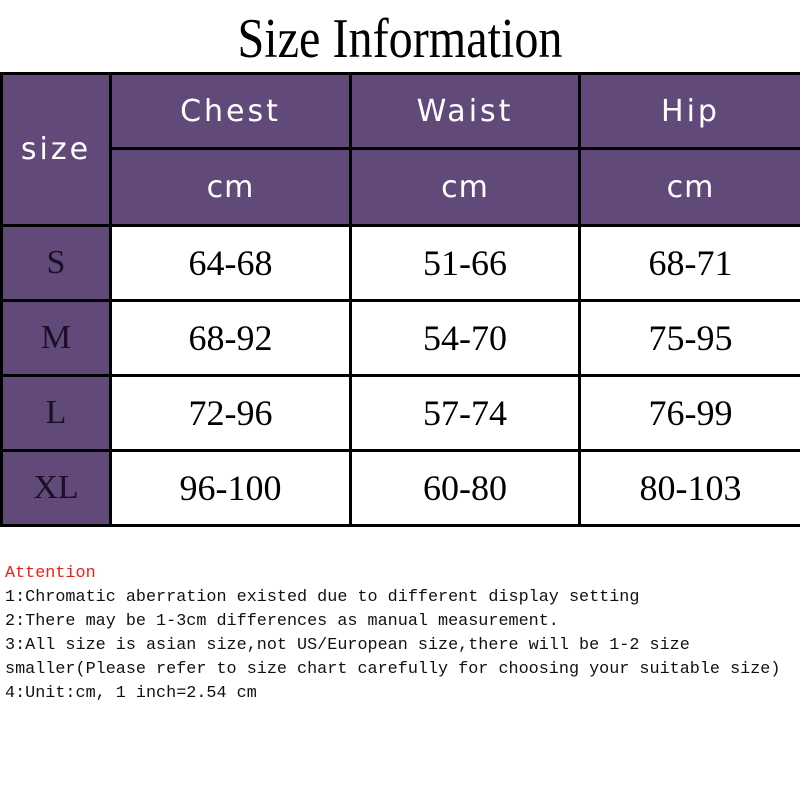 This screenshot has width=800, height=800. Describe the element at coordinates (230, 413) in the screenshot. I see `chest-value: 72-96` at that location.